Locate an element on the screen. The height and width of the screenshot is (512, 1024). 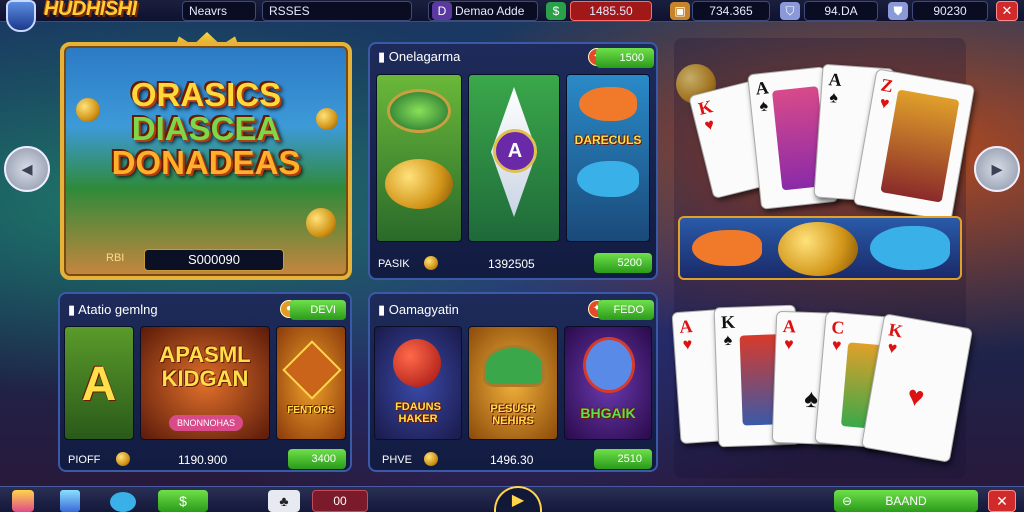
back-icon: ⊖ is located at coordinates (847, 501).